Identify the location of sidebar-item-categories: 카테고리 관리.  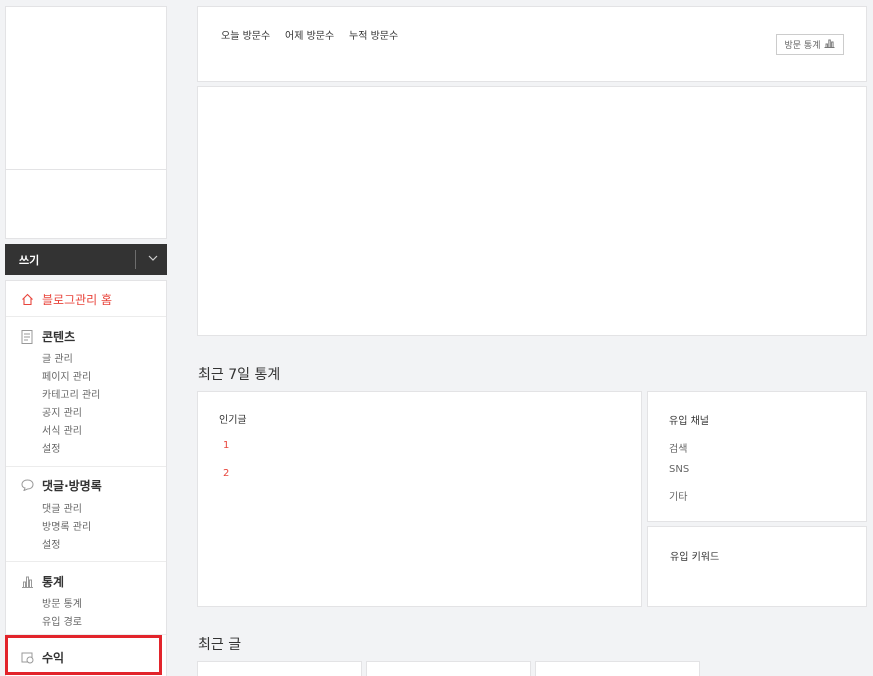
(71, 393).